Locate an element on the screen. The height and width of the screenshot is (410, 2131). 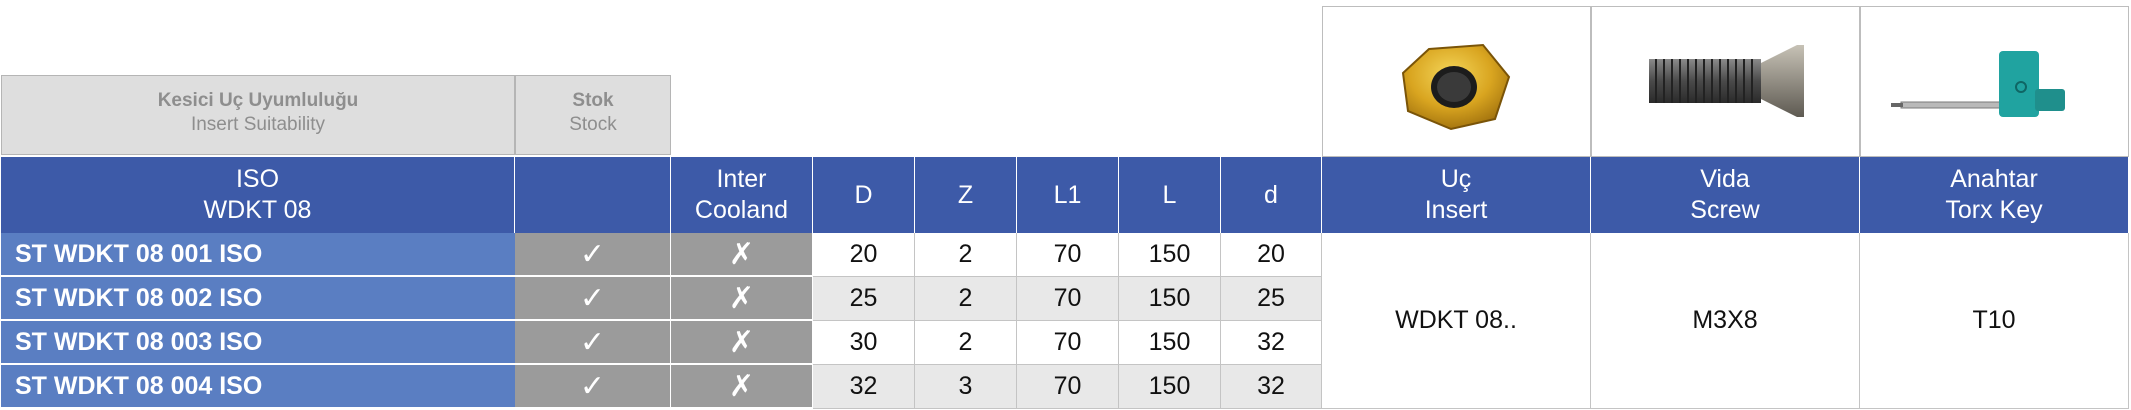
stock-title-en: Stock is located at coordinates (593, 124).